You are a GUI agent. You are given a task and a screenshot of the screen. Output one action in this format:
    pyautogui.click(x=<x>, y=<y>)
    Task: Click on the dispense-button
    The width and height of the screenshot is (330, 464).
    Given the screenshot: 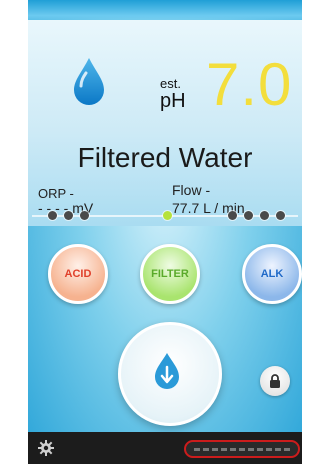 What is the action you would take?
    pyautogui.click(x=170, y=374)
    